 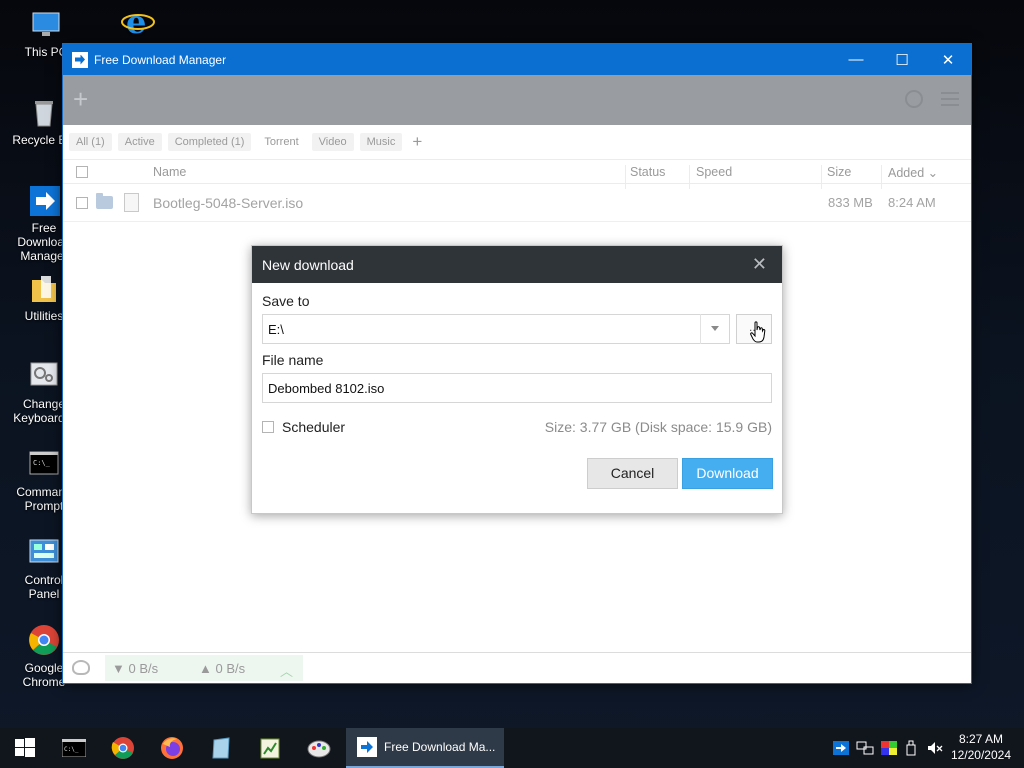 What do you see at coordinates (914, 99) in the screenshot?
I see `search-icon` at bounding box center [914, 99].